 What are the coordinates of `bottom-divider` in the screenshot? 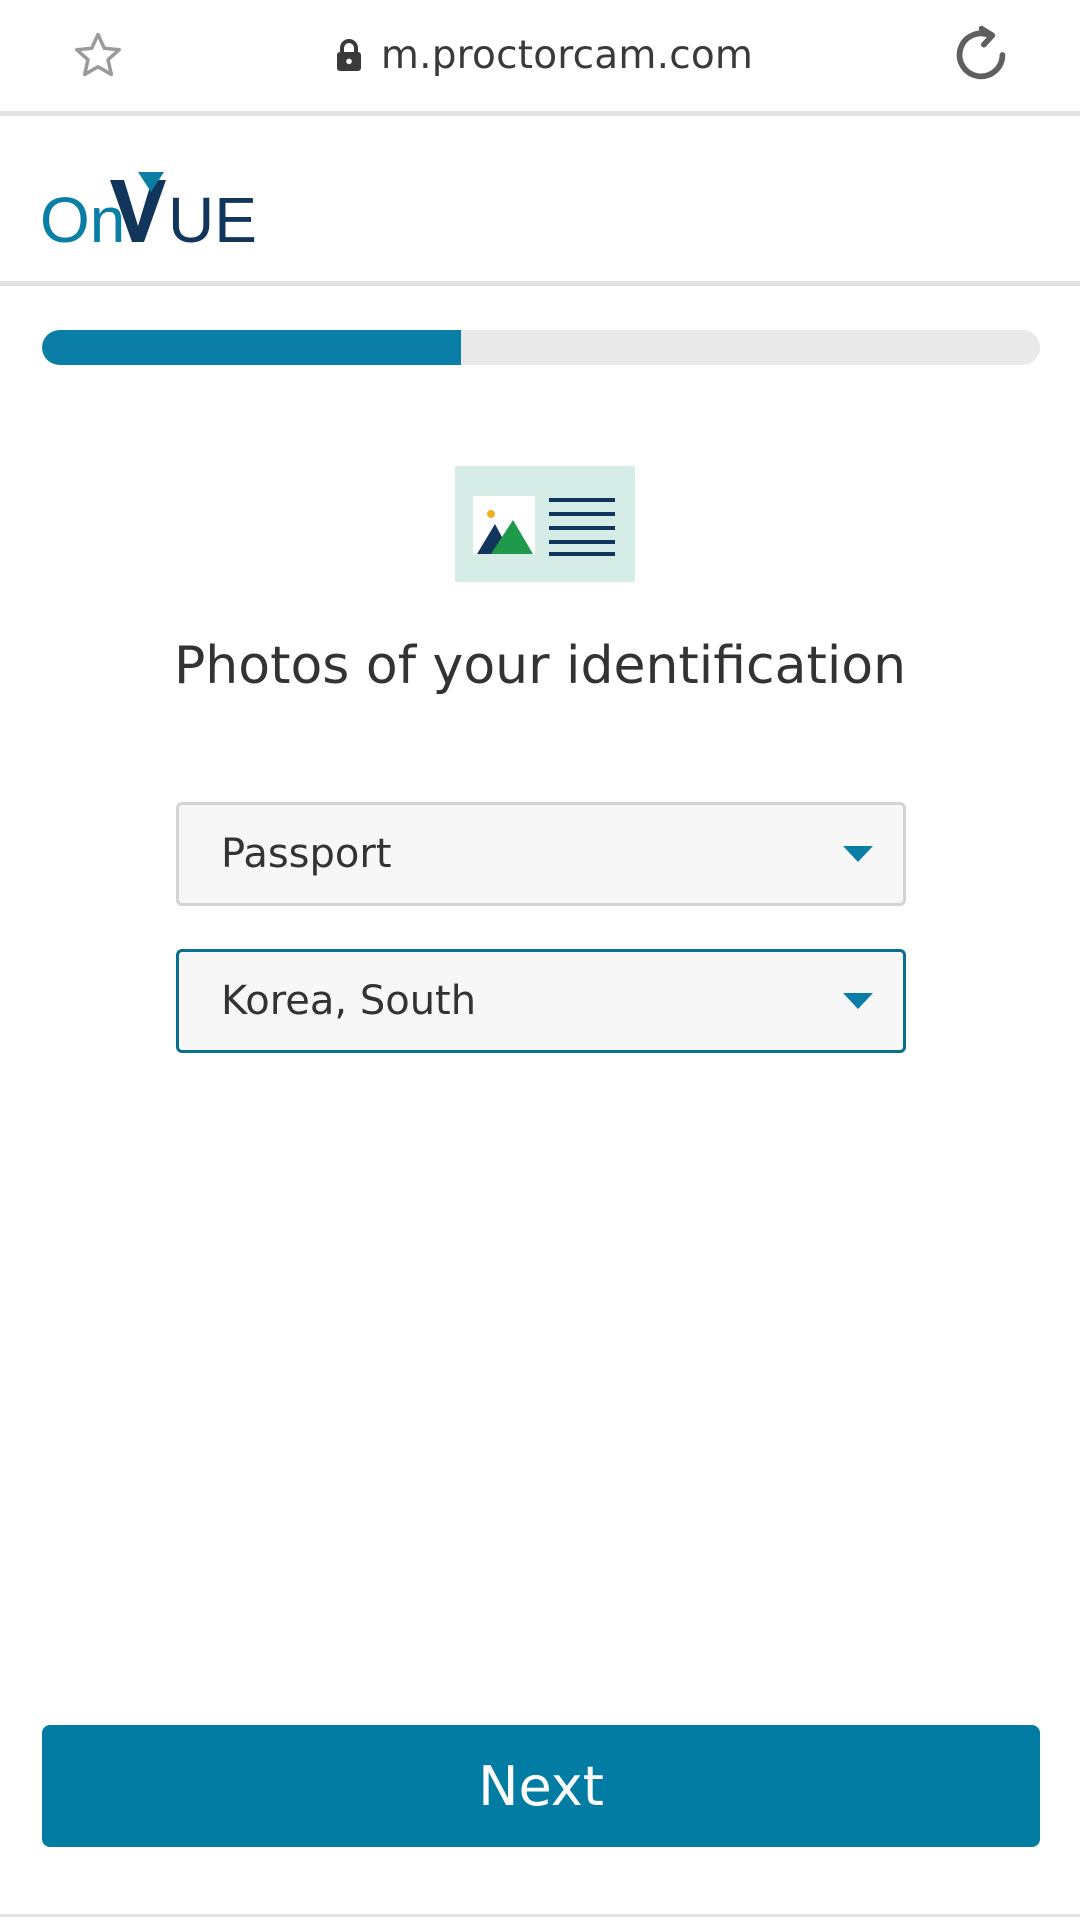 It's located at (540, 1915).